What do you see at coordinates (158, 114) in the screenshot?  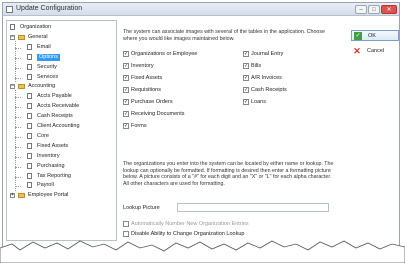 I see `checkbox-label: Receiving Documents` at bounding box center [158, 114].